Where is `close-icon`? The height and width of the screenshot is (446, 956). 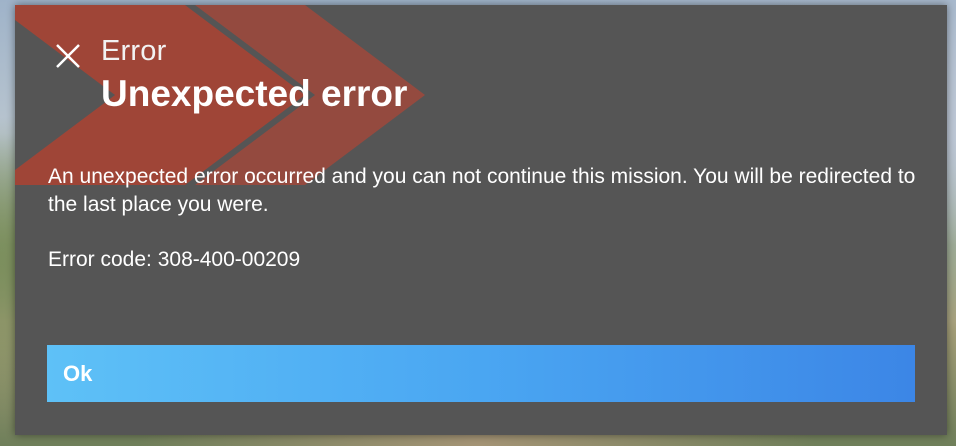 close-icon is located at coordinates (68, 56).